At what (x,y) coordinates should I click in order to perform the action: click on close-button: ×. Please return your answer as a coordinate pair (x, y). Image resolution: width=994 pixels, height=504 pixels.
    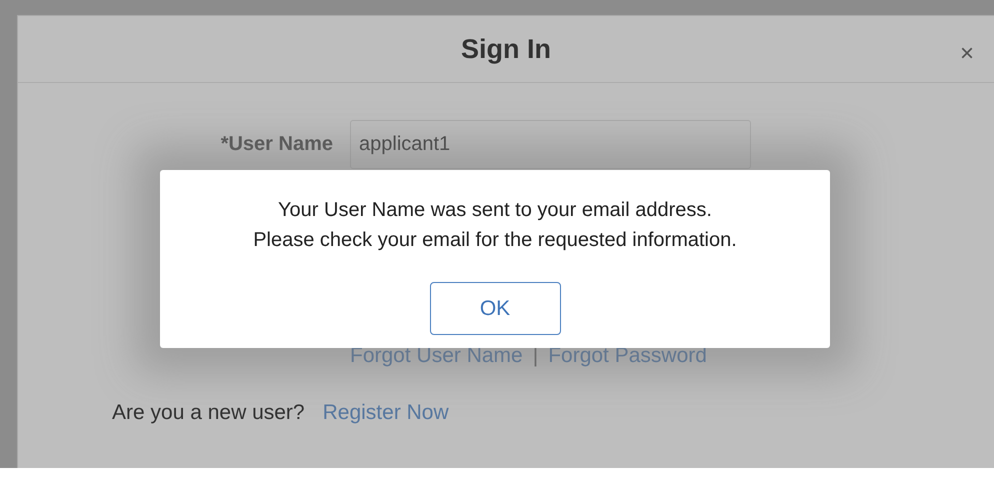
    Looking at the image, I should click on (967, 54).